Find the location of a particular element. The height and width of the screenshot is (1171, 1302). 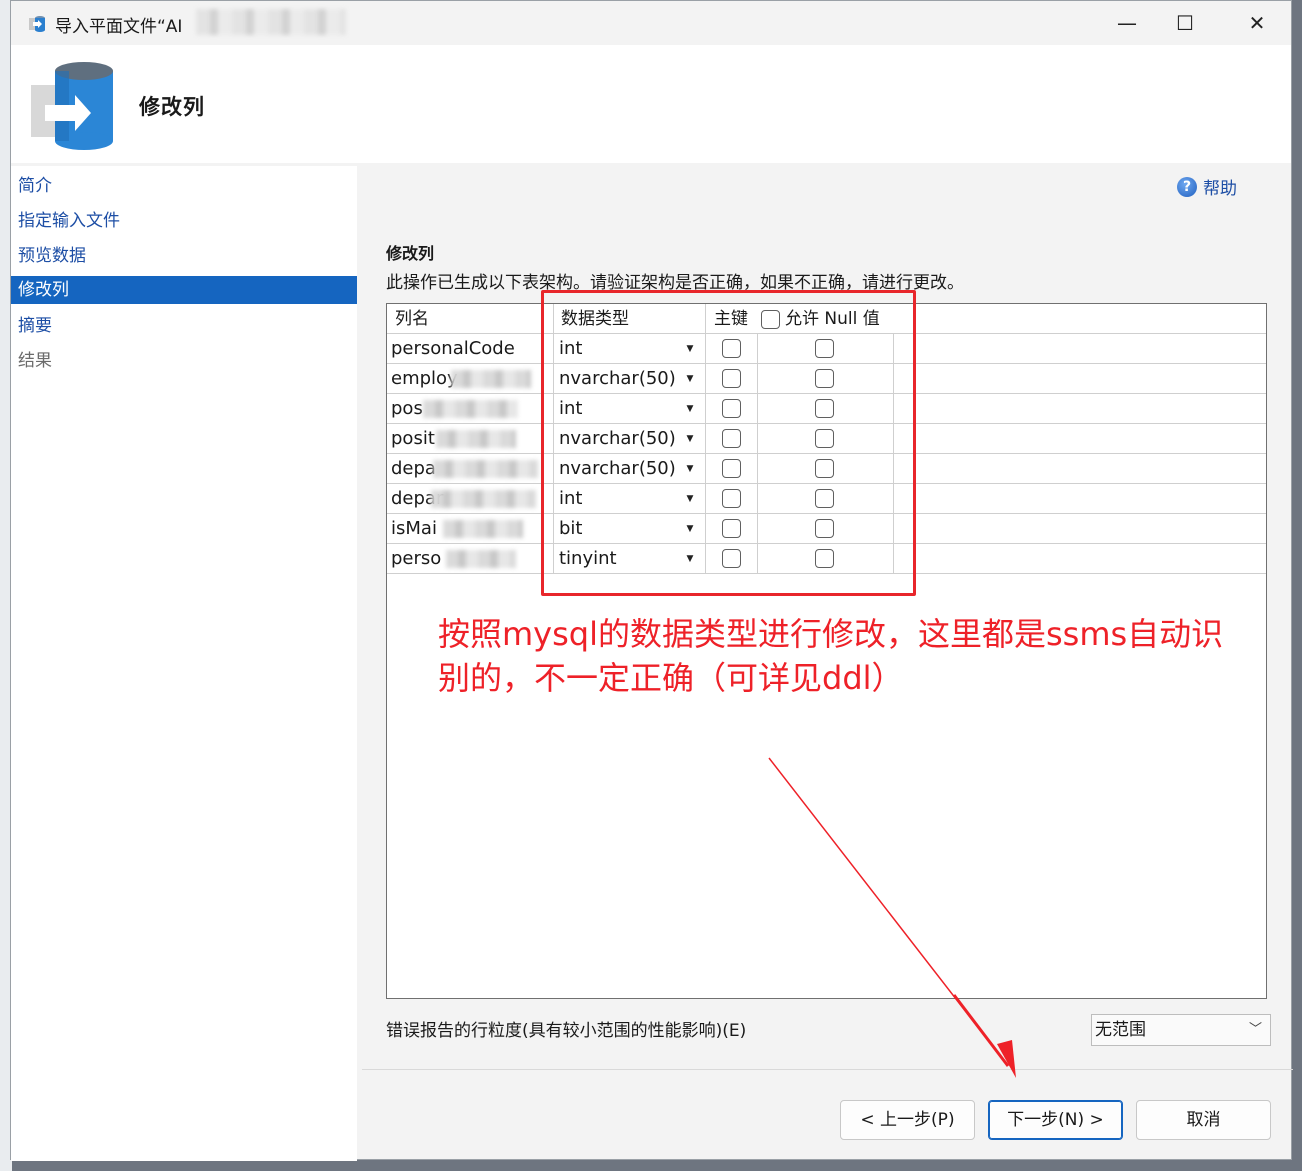

nav-item-results: 结果 is located at coordinates (35, 361).